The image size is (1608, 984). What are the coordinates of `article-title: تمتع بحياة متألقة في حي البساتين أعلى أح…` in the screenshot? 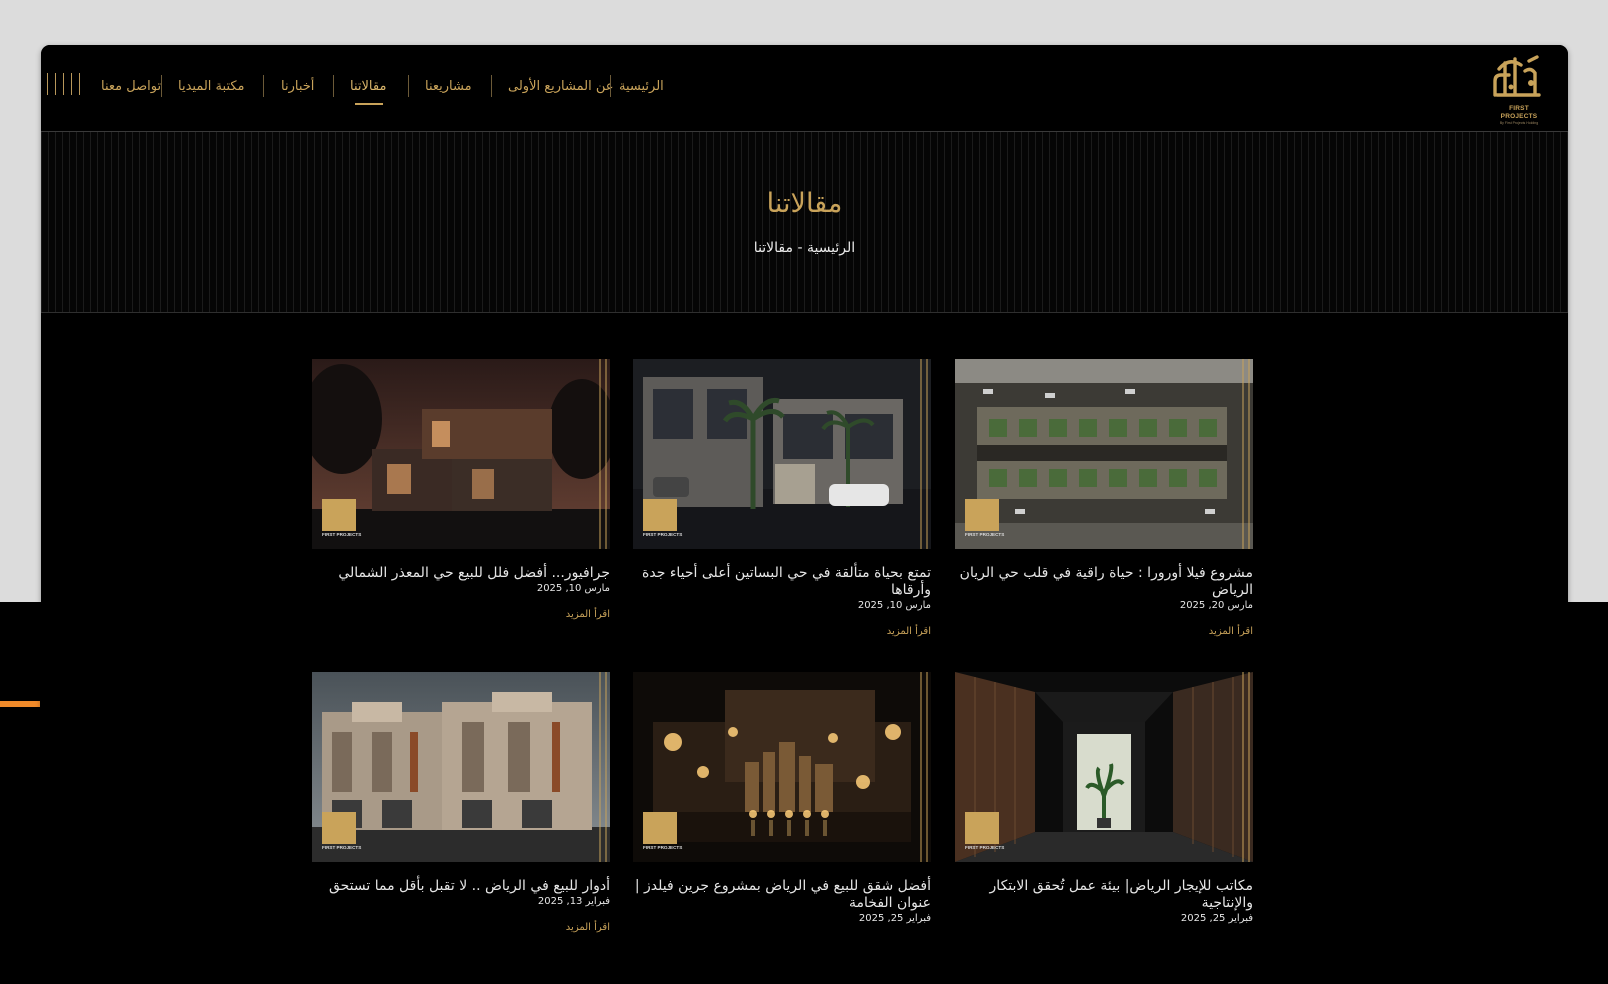 It's located at (782, 582).